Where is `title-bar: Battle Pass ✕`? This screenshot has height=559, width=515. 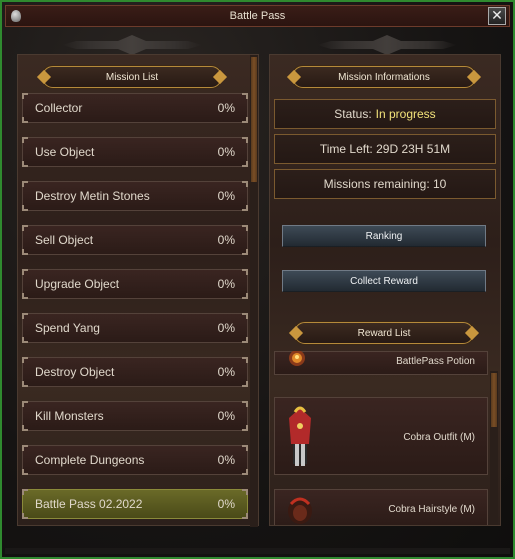 title-bar: Battle Pass ✕ is located at coordinates (257, 16).